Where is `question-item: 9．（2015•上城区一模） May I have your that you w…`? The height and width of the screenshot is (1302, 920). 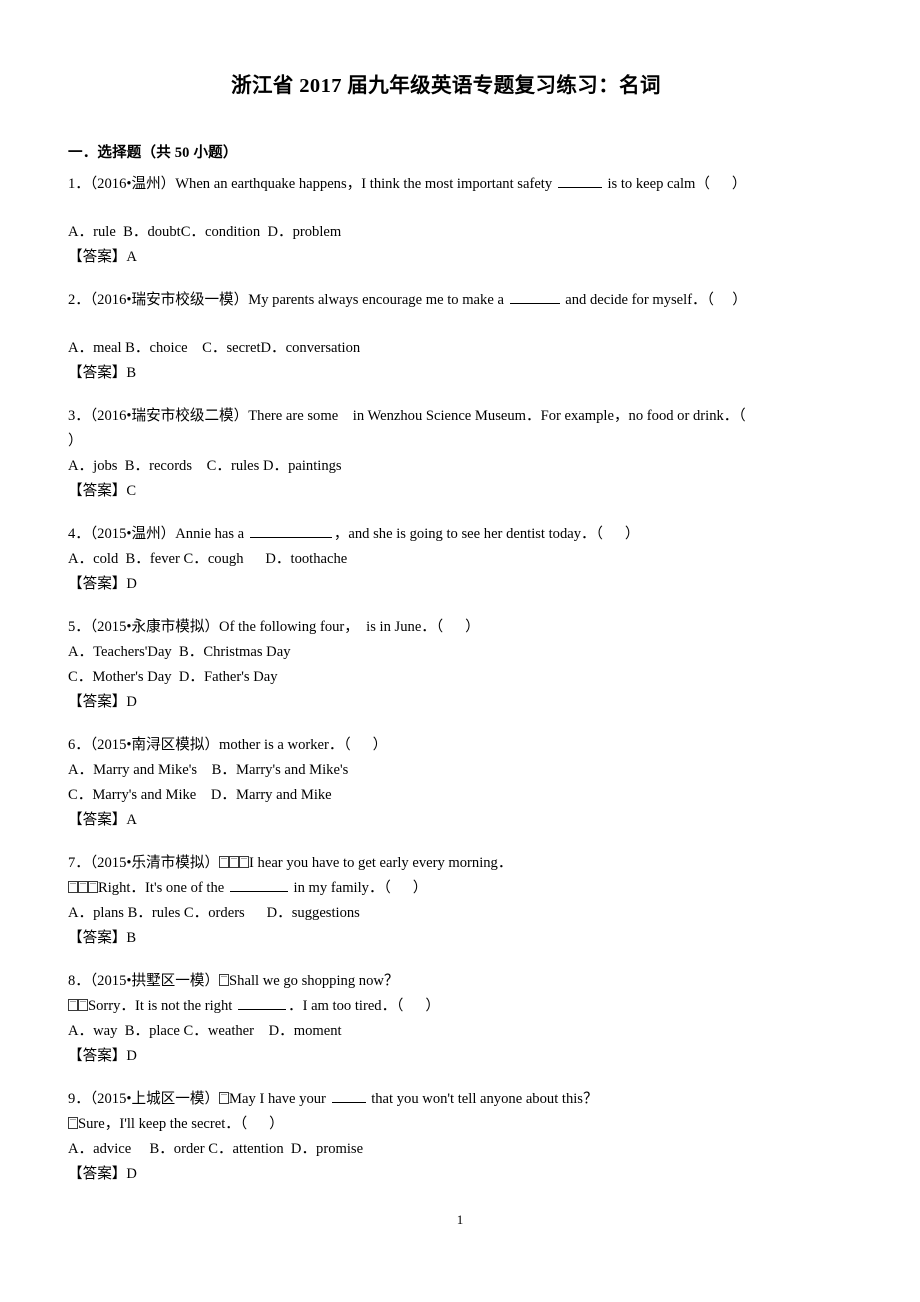
question-item: 9．（2015•上城区一模） May I have your that you w… is located at coordinates (463, 1136).